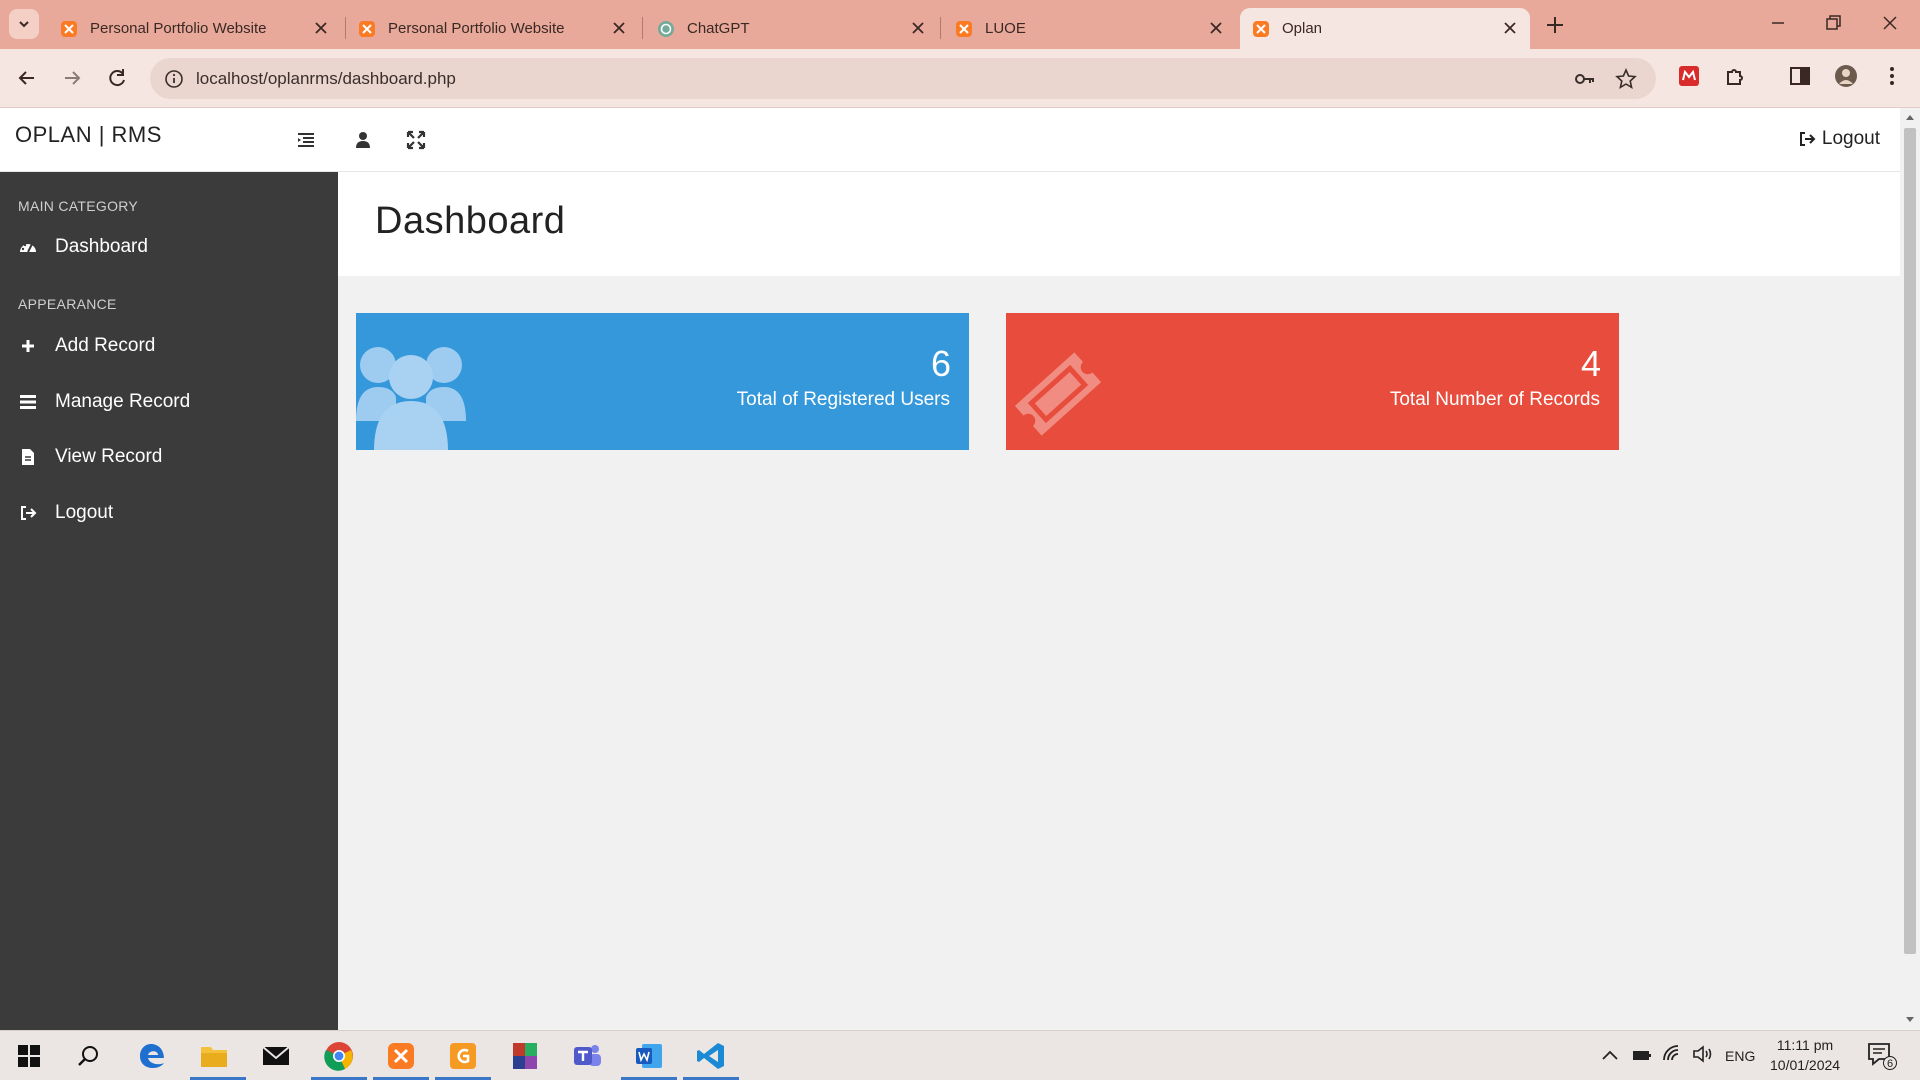 The image size is (1920, 1080). I want to click on sidebar-item-dashboard: Dashboard, so click(83, 247).